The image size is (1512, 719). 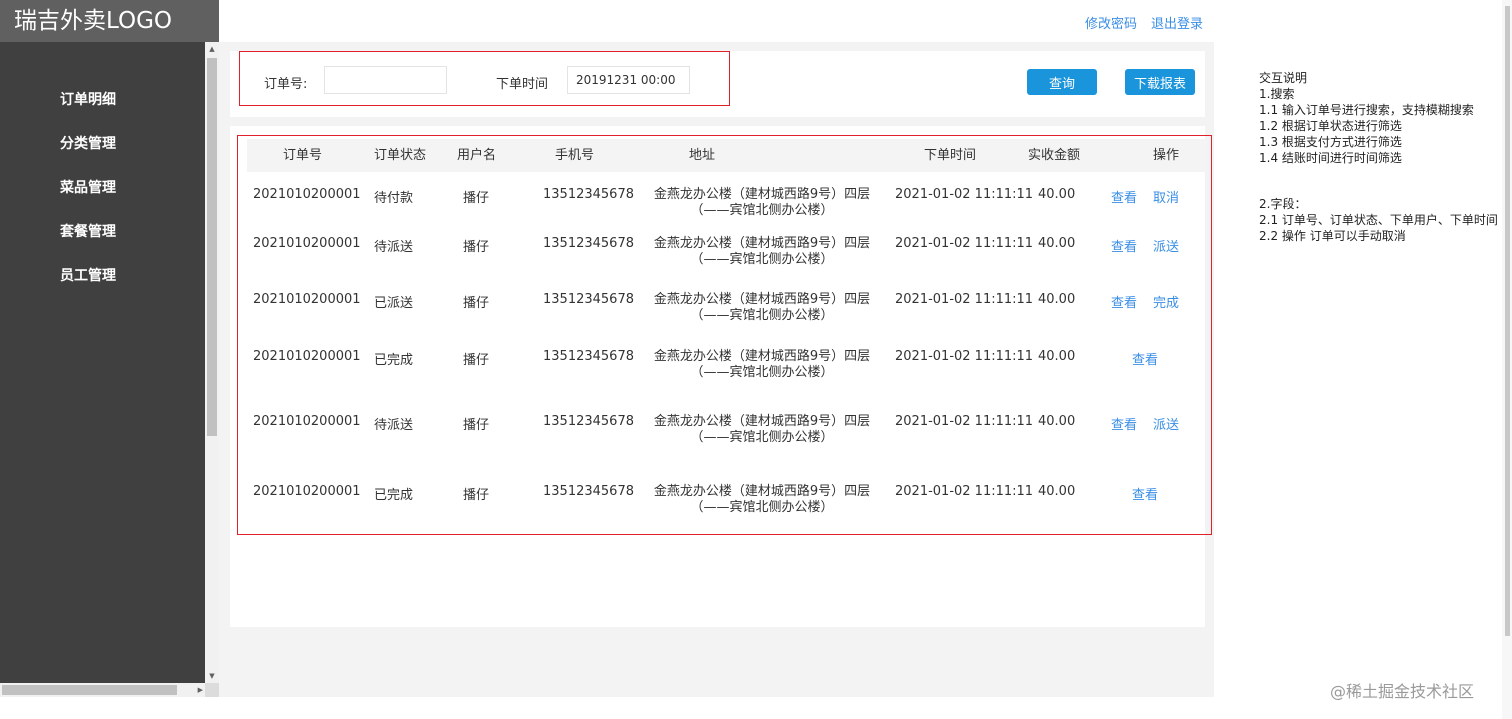 I want to click on horizontal-scrollbar: ▶, so click(x=102, y=690).